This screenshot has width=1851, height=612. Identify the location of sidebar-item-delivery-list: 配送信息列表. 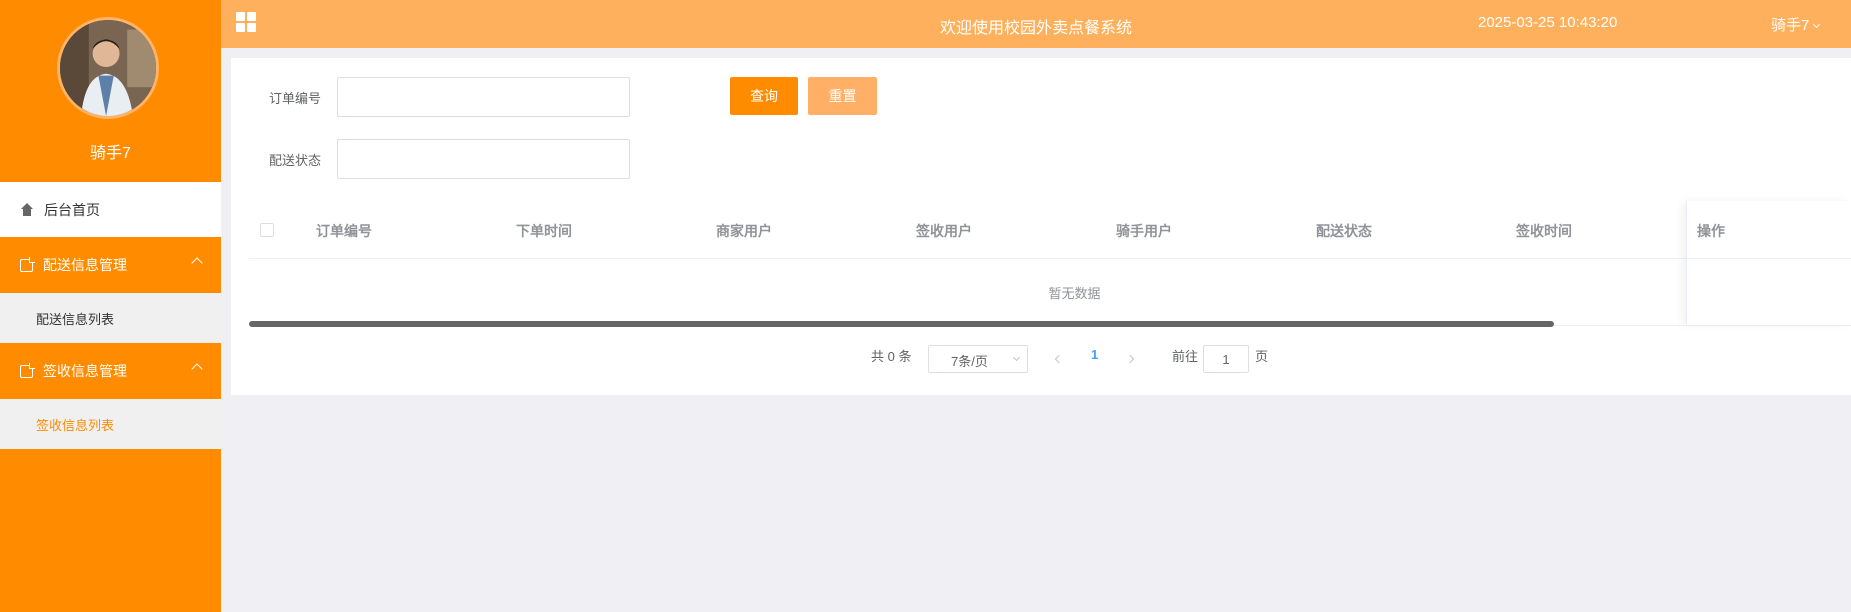
(110, 318).